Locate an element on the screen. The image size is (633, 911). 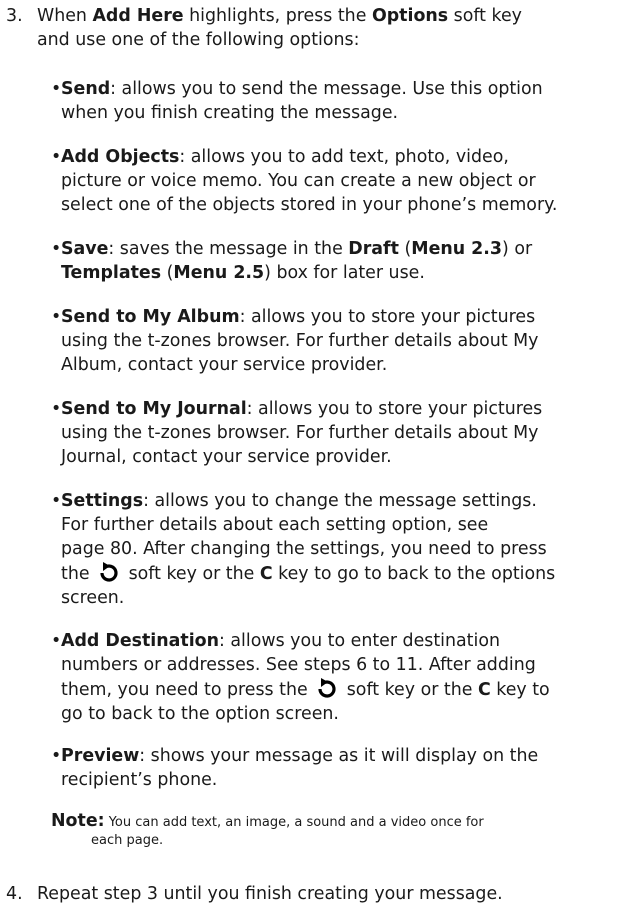
step-number: 3. is located at coordinates (14, 16).